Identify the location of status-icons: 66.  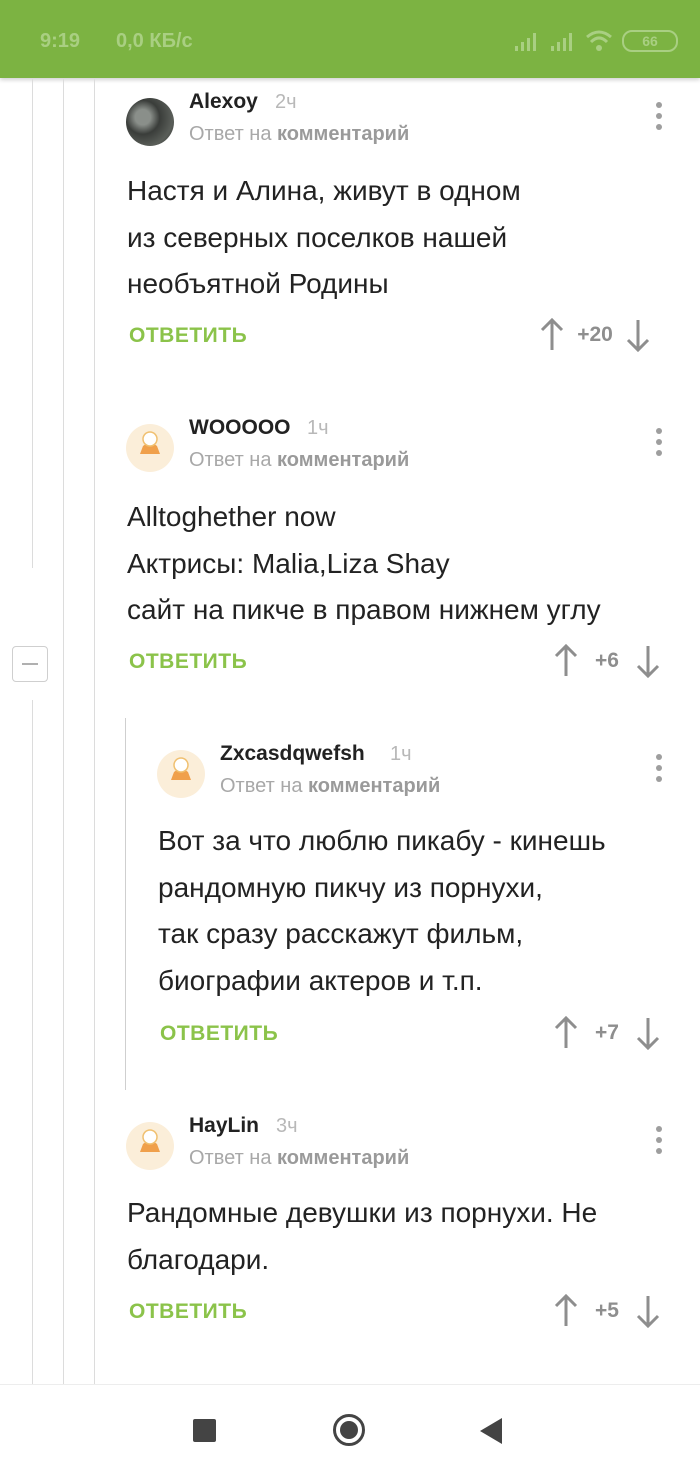
(596, 41).